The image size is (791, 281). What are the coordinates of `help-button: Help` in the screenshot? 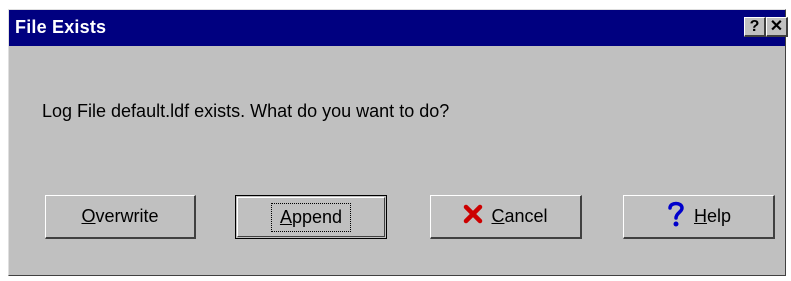 It's located at (699, 217).